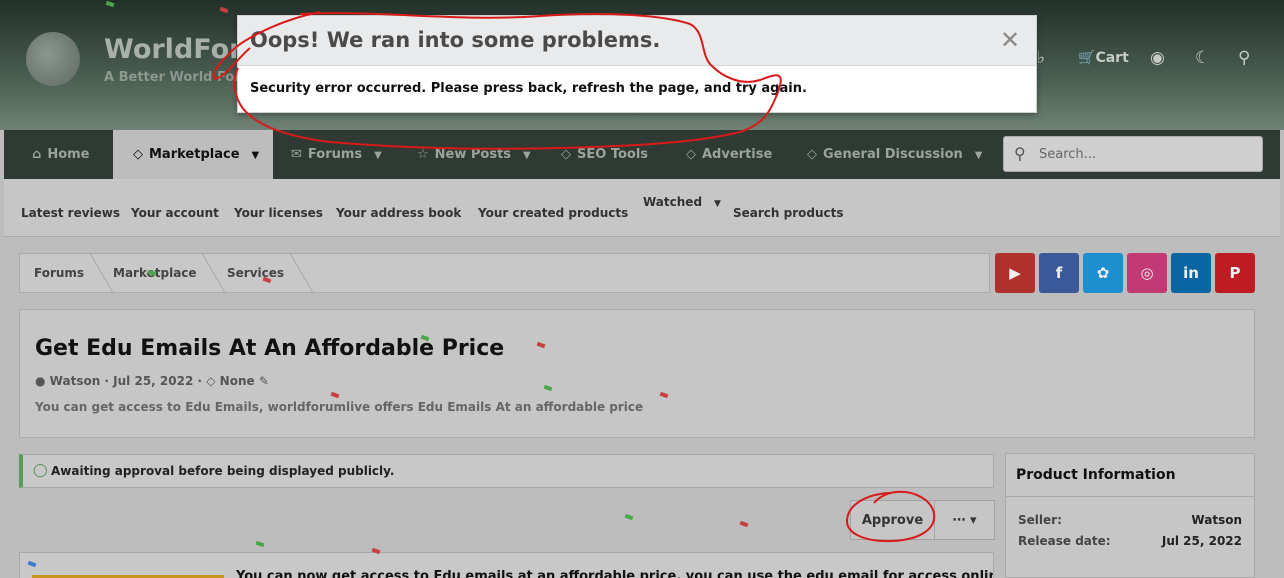 The image size is (1284, 578). I want to click on youtube-icon: ▶, so click(1015, 273).